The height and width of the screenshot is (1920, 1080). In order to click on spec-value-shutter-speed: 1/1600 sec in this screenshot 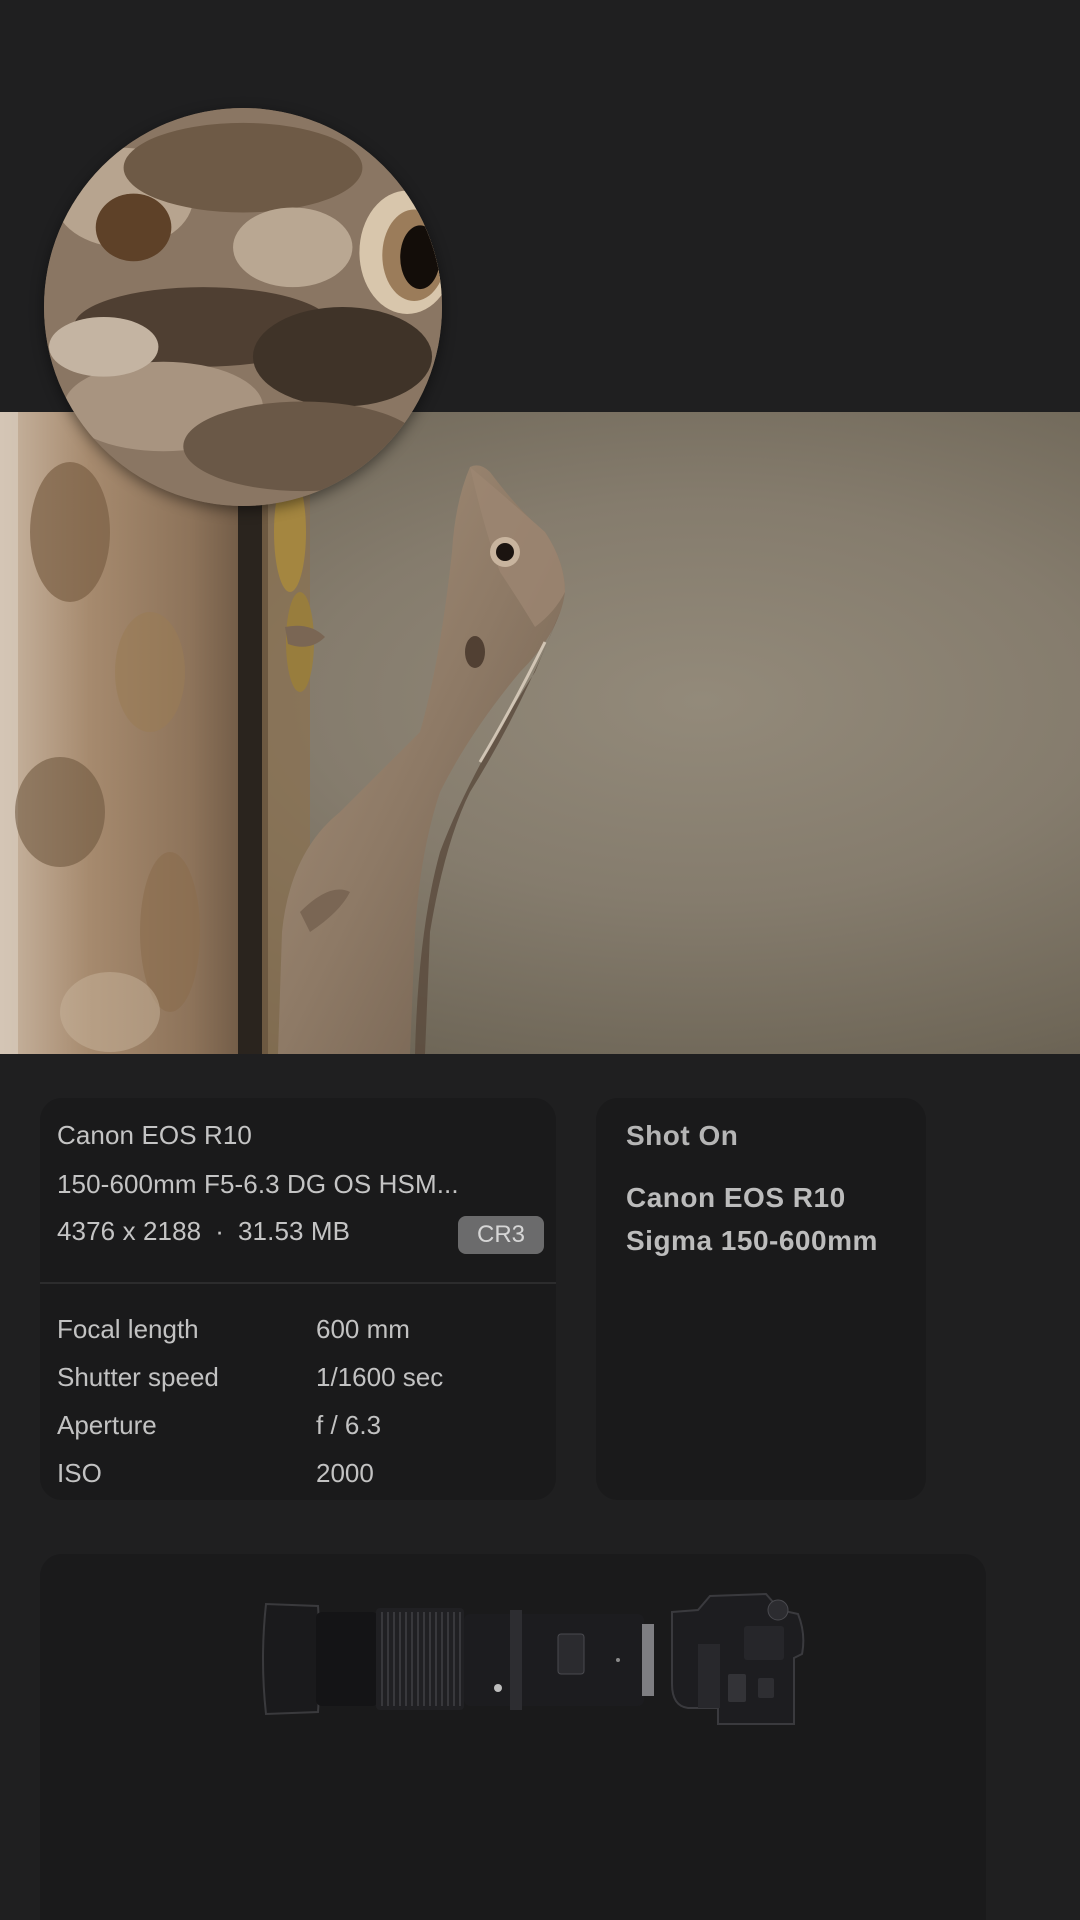, I will do `click(380, 1377)`.